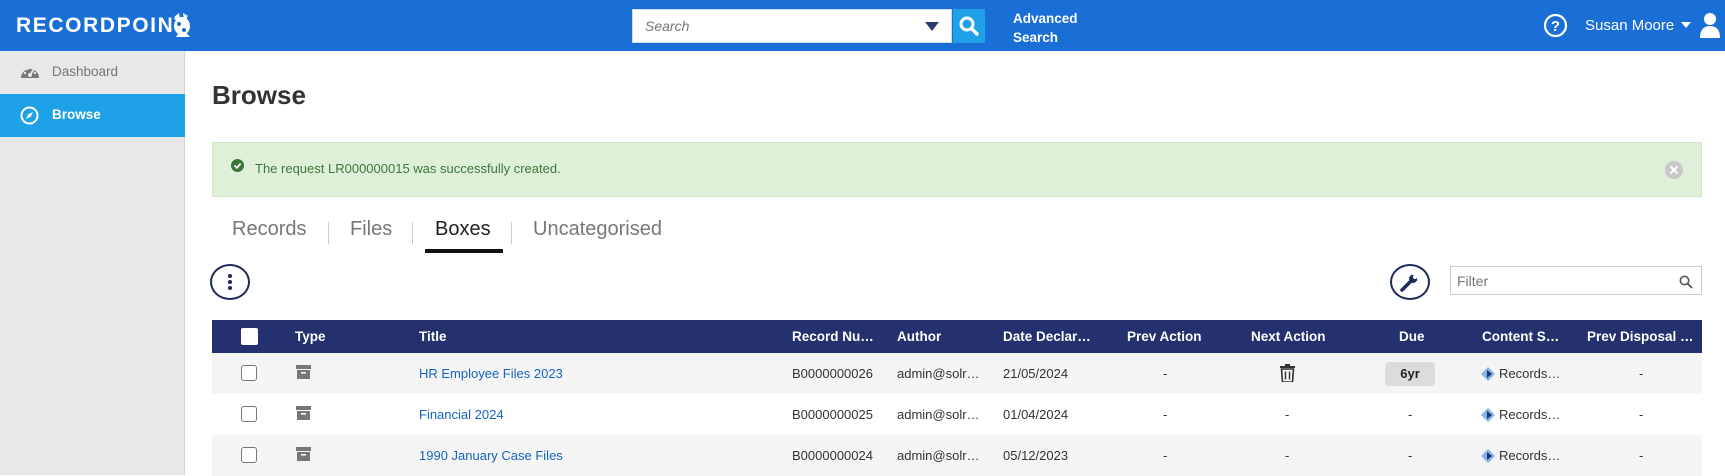 The height and width of the screenshot is (476, 1725). Describe the element at coordinates (237, 165) in the screenshot. I see `check-circle-icon` at that location.